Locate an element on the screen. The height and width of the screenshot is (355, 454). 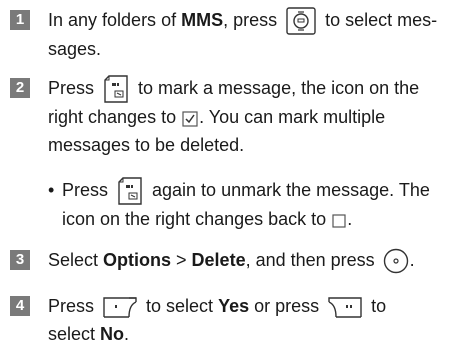
step-number: 4 is located at coordinates (20, 306).